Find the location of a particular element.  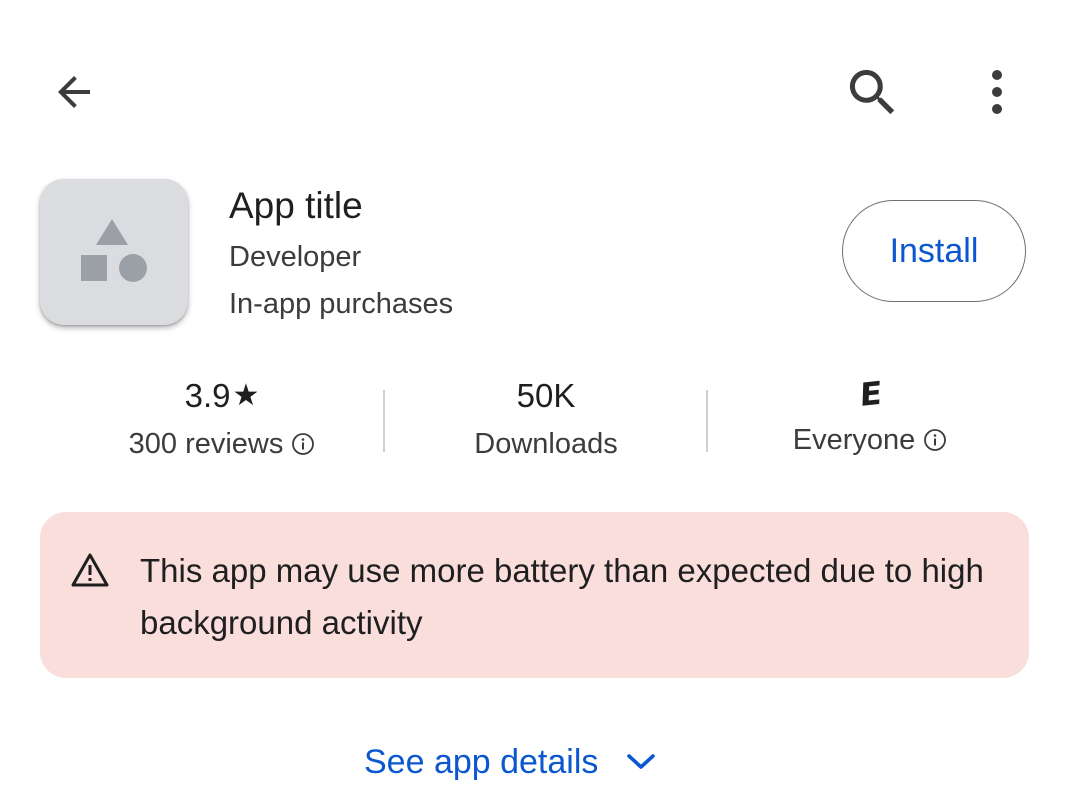

more-vert-icon is located at coordinates (997, 92).